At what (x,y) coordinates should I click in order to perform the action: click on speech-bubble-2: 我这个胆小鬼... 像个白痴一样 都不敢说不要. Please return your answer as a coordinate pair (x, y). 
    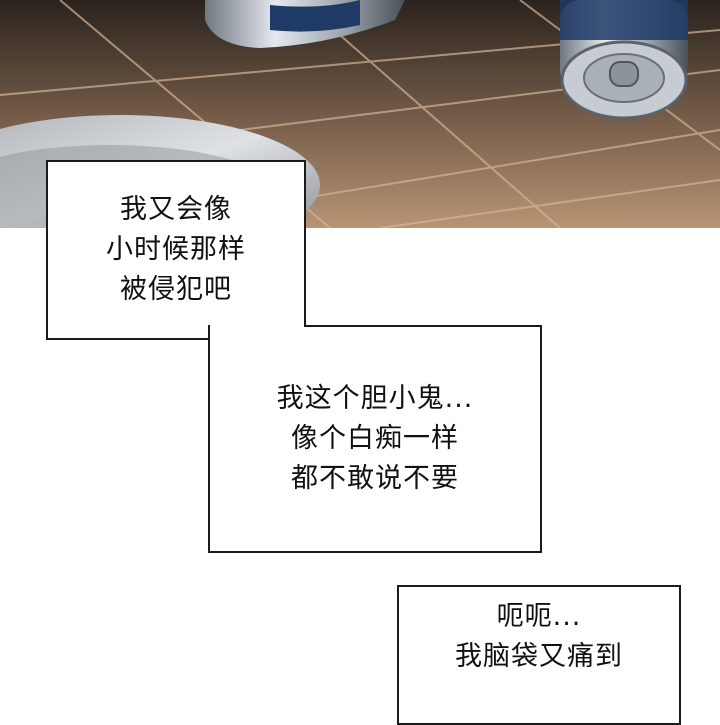
    Looking at the image, I should click on (375, 439).